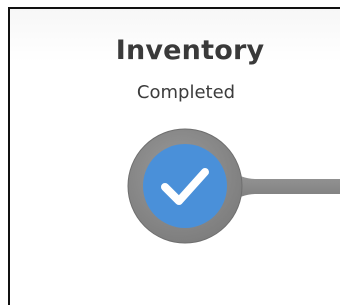 The image size is (344, 307). What do you see at coordinates (185, 186) in the screenshot?
I see `step-node` at bounding box center [185, 186].